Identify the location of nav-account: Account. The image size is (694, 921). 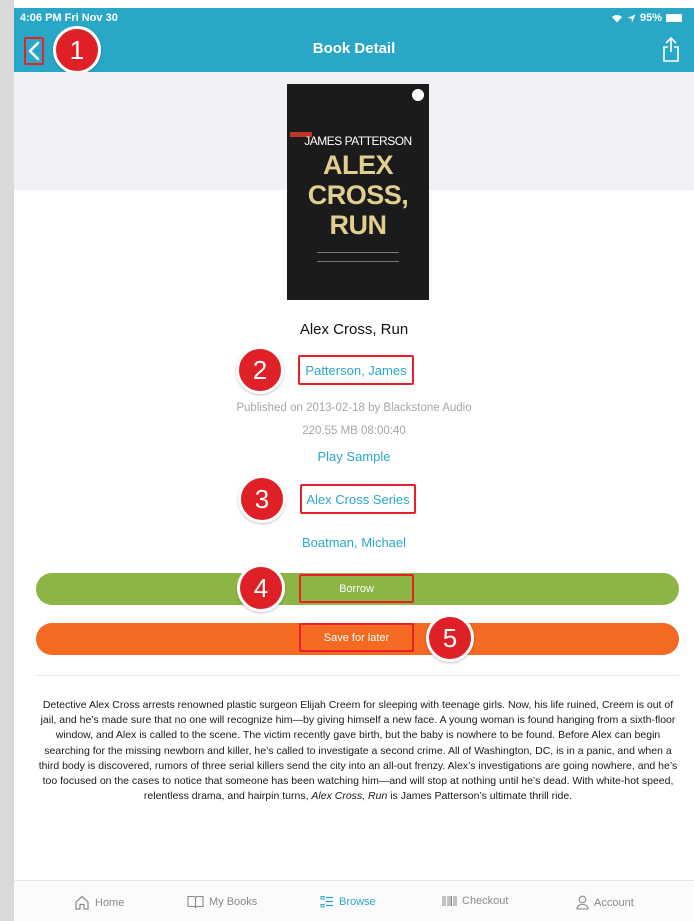
(605, 902).